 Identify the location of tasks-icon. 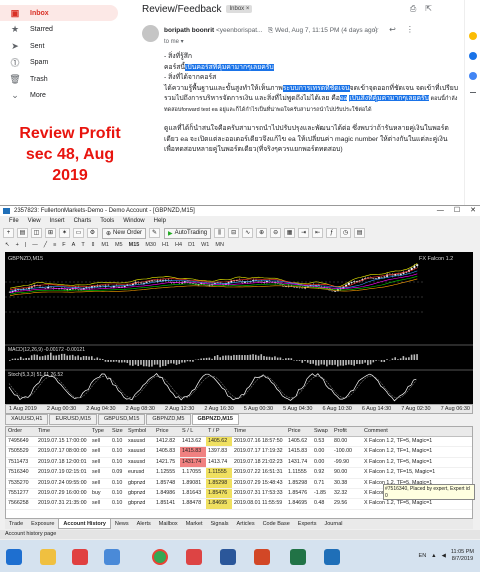
(473, 56).